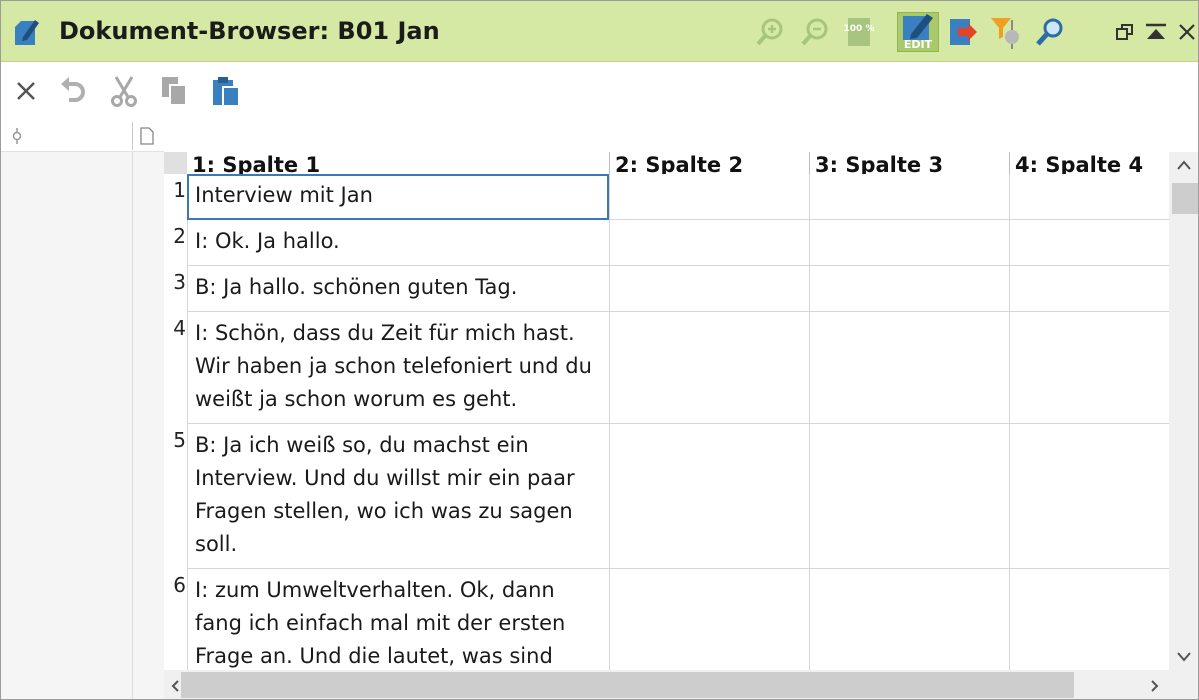 Image resolution: width=1199 pixels, height=700 pixels. Describe the element at coordinates (73, 91) in the screenshot. I see `undo-icon` at that location.